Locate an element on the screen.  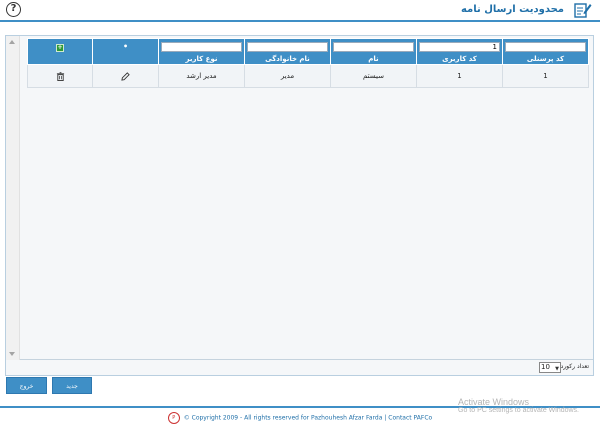
scroll-up-arrow-icon is located at coordinates (12, 42).